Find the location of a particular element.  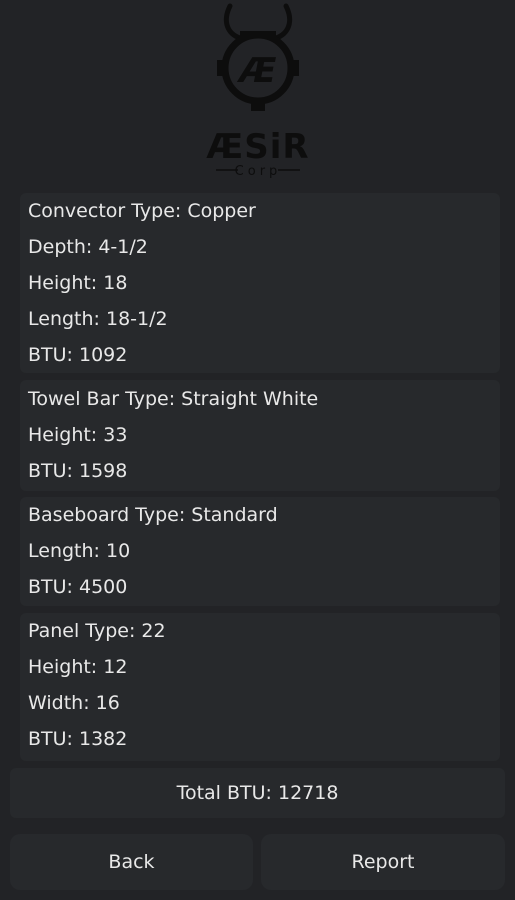

back-button: Back is located at coordinates (131, 862).